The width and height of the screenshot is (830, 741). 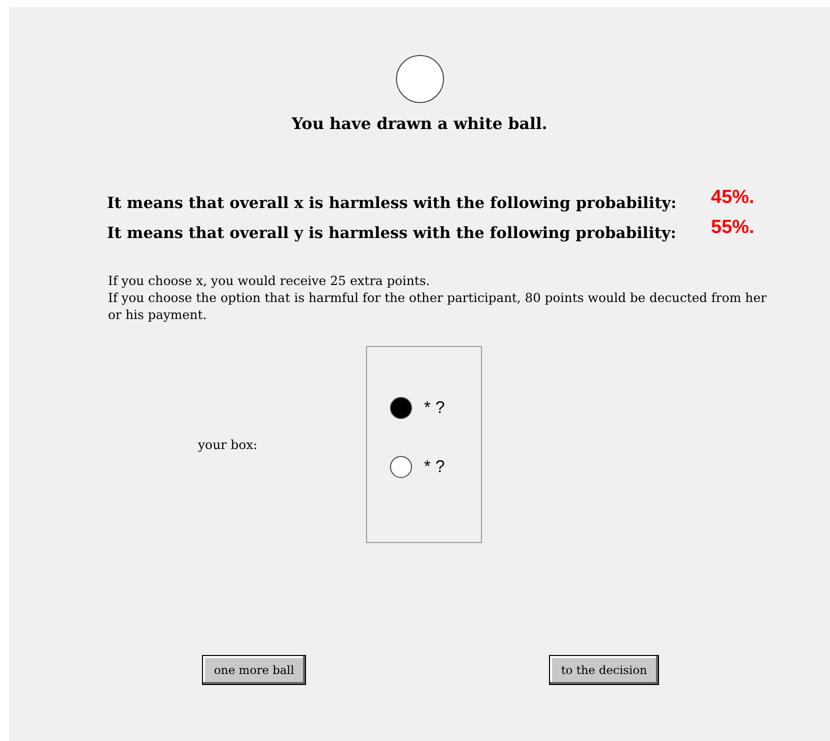 I want to click on probability-label: It means that overall y is harmless with the following probability:, so click(x=392, y=232).